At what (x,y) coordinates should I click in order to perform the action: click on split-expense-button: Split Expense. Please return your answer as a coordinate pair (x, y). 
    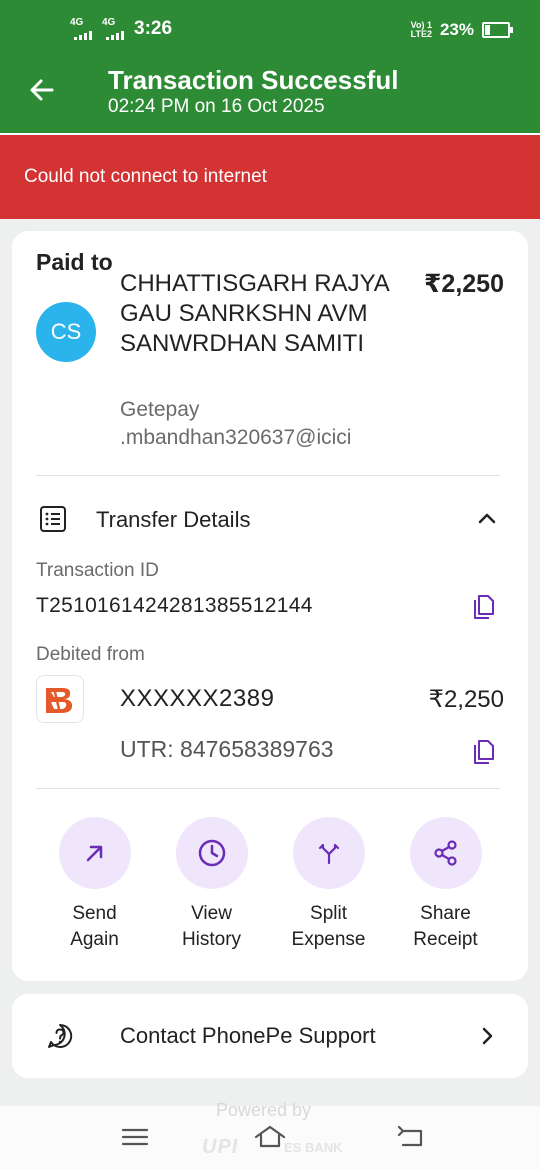
    Looking at the image, I should click on (328, 885).